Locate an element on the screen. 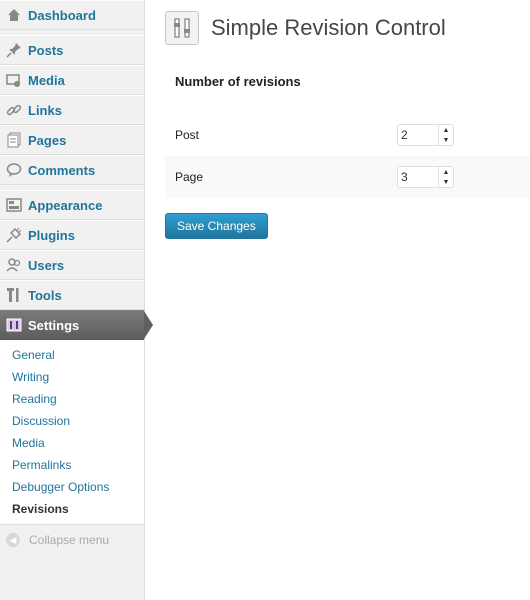 The height and width of the screenshot is (600, 530). form-row-post: Post 2 ▲ ▼ is located at coordinates (347, 135).